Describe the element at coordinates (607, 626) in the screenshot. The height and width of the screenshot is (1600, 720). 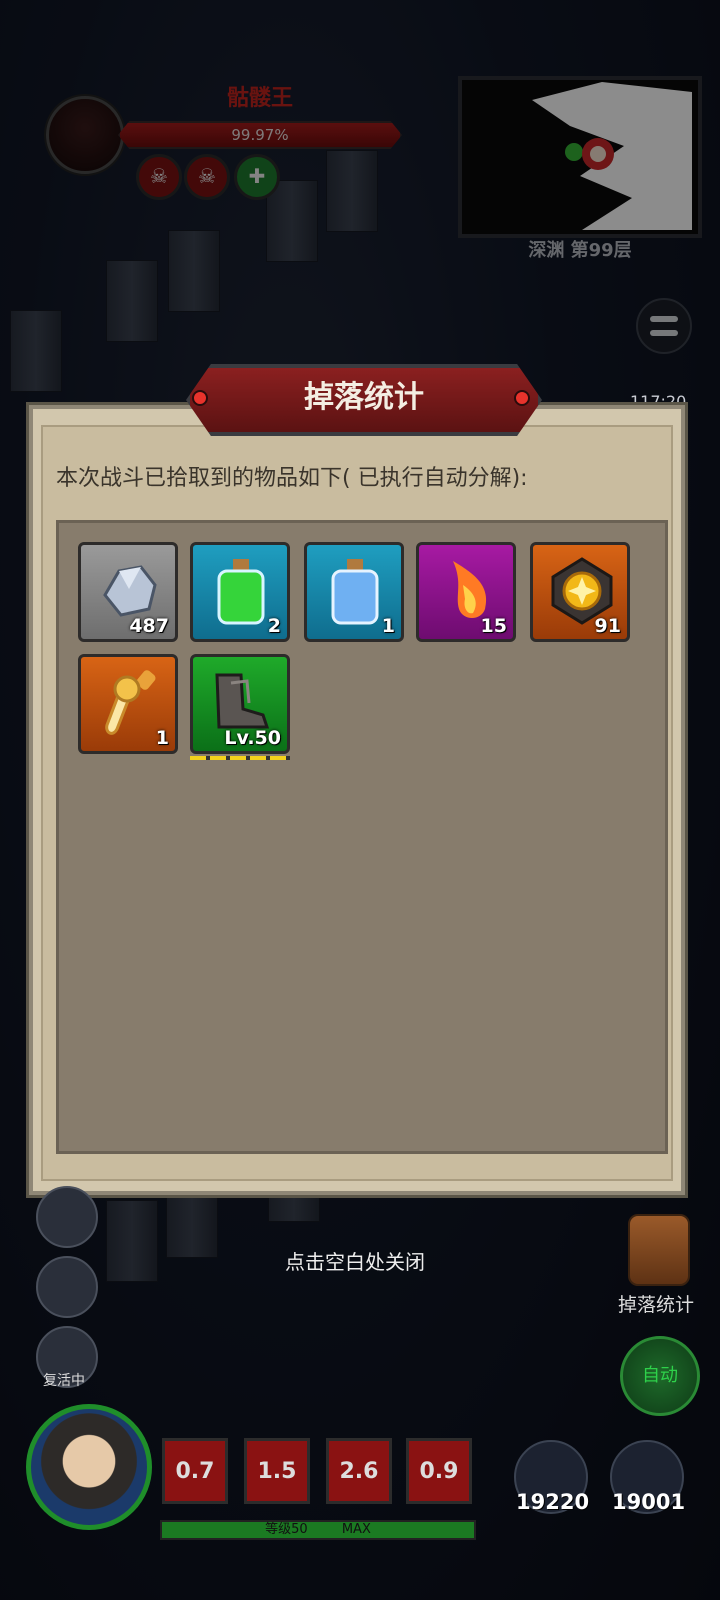
I see `item-count: 91` at that location.